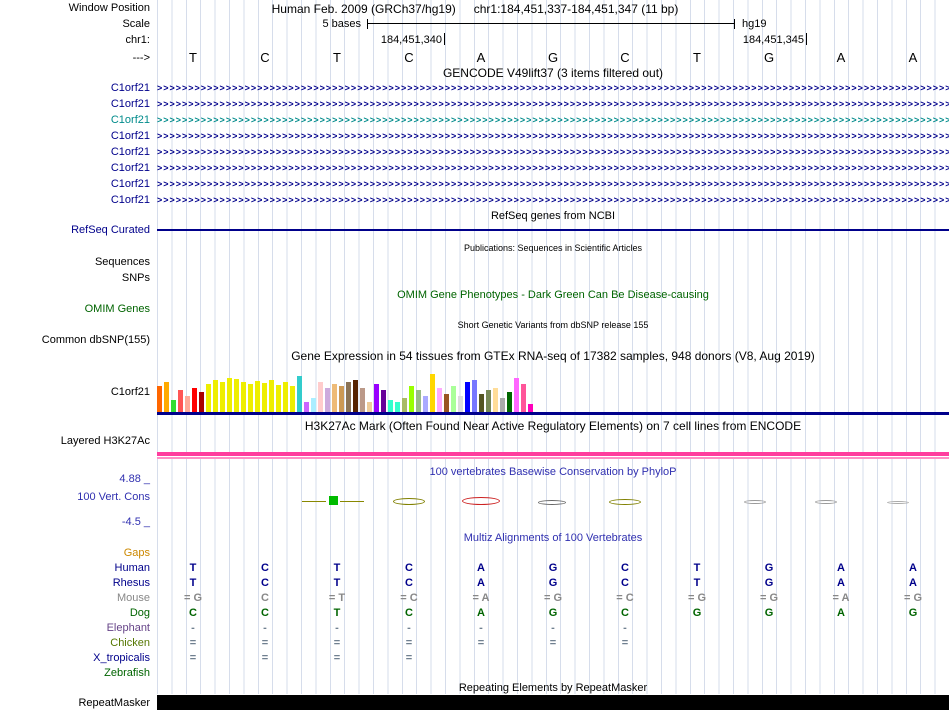 This screenshot has height=726, width=950. Describe the element at coordinates (75, 673) in the screenshot. I see `species-label: Zebrafish` at that location.